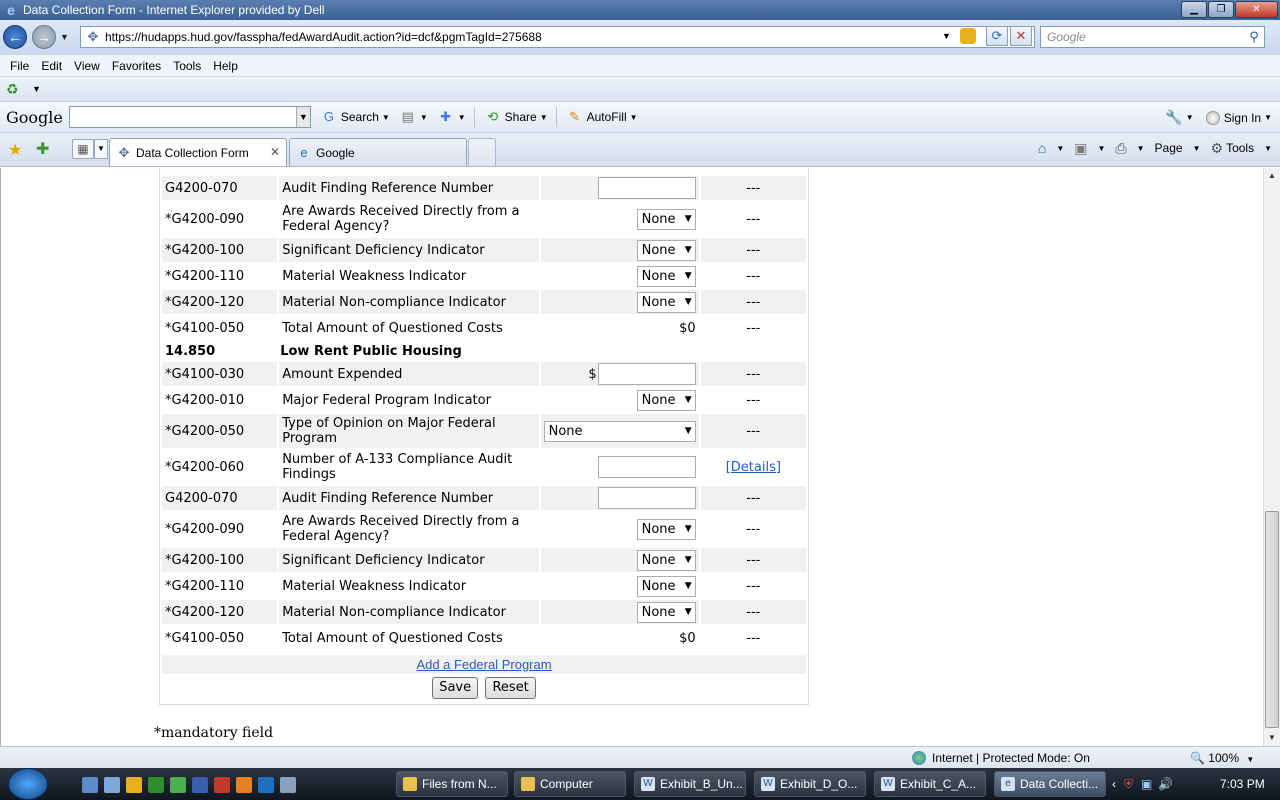 Image resolution: width=1280 pixels, height=800 pixels. I want to click on page-menu-button: Page, so click(1169, 148).